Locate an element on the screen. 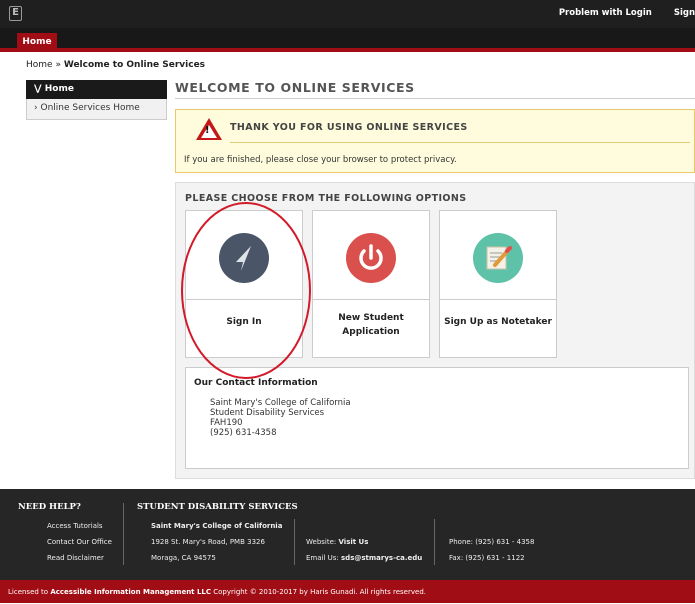  breadcrumb-home: Home is located at coordinates (39, 65).